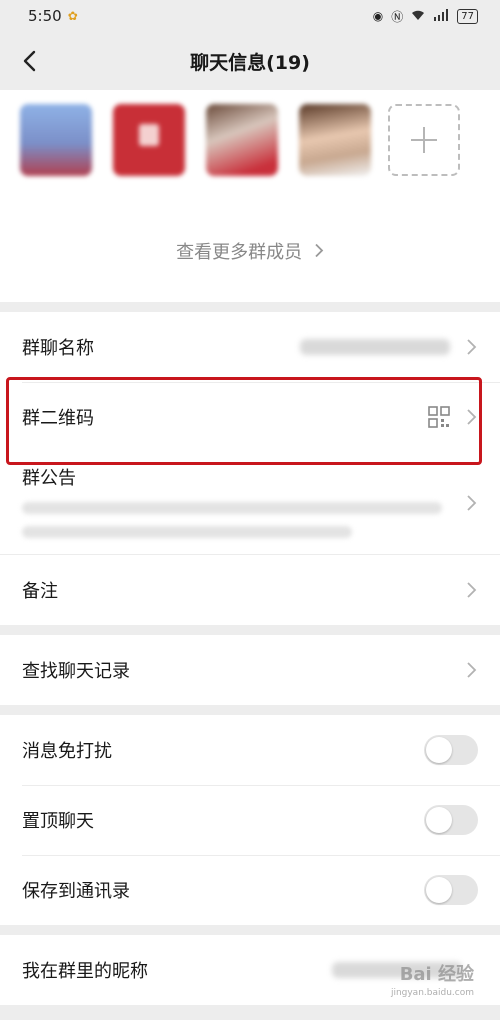  I want to click on remark-row: 备注, so click(250, 589).